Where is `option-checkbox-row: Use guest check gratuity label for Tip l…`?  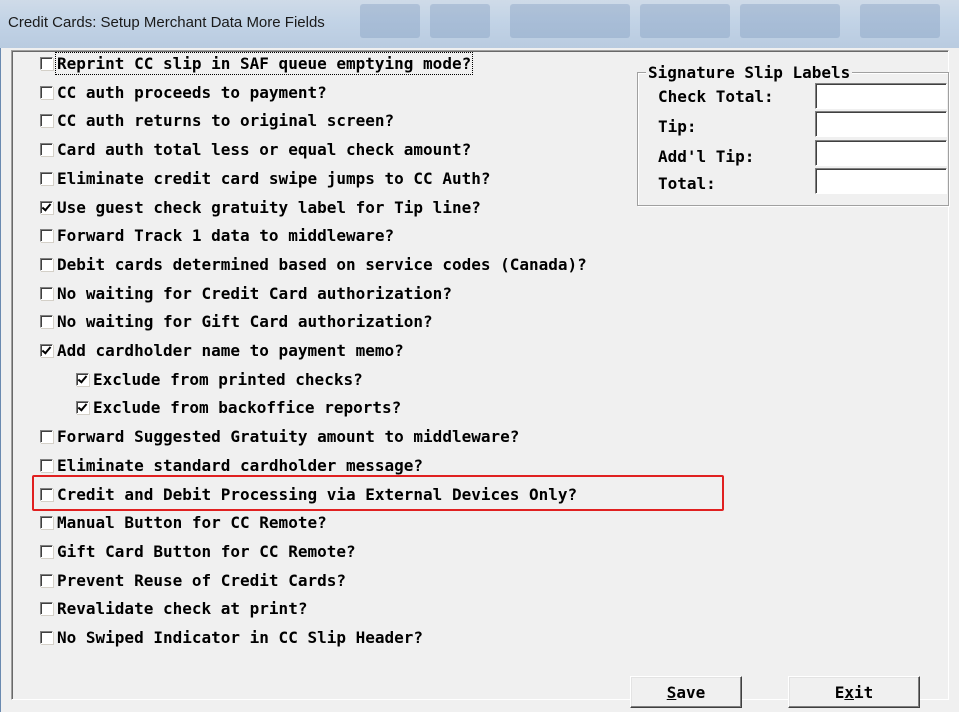 option-checkbox-row: Use guest check gratuity label for Tip l… is located at coordinates (260, 207).